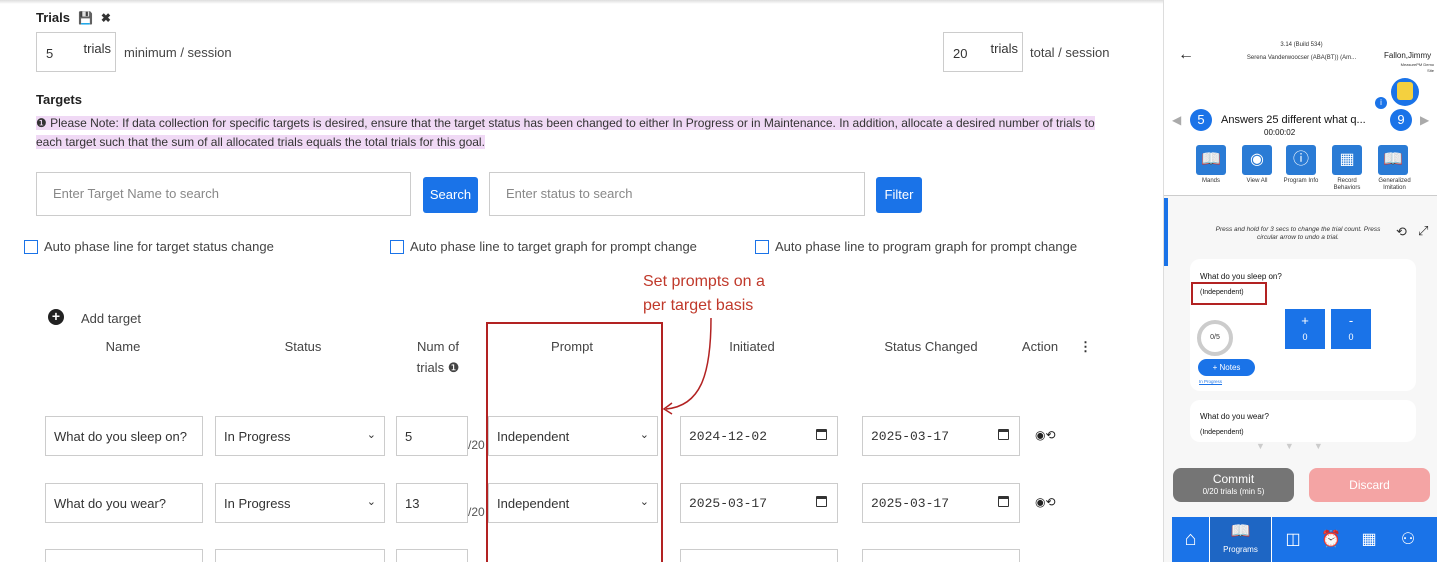 This screenshot has height=562, width=1437. What do you see at coordinates (1305, 337) in the screenshot?
I see `plus-count: 0` at bounding box center [1305, 337].